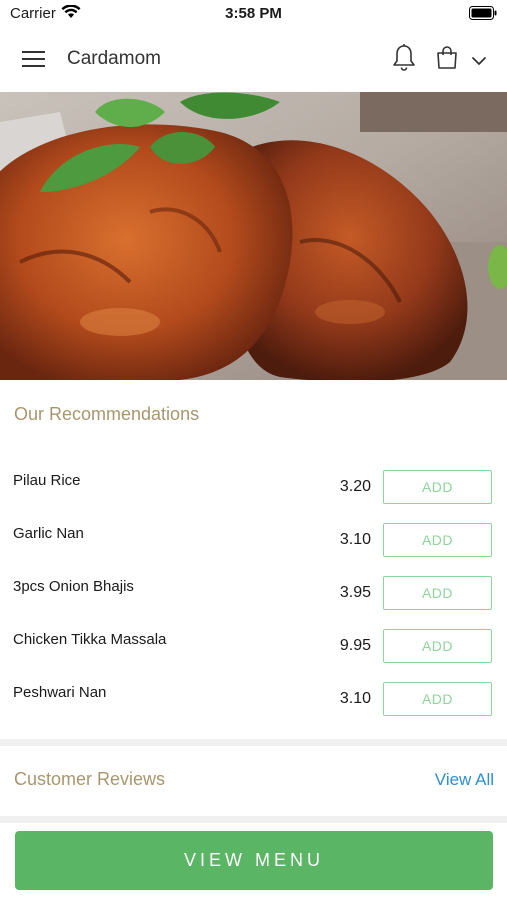 The height and width of the screenshot is (900, 507). What do you see at coordinates (253, 490) in the screenshot?
I see `list-item: Pilau Rice 3.20 ADD` at bounding box center [253, 490].